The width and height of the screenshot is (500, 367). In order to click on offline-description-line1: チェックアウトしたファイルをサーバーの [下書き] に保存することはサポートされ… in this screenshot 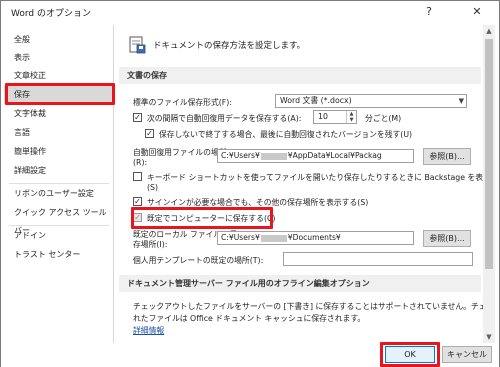, I will do `click(308, 306)`.